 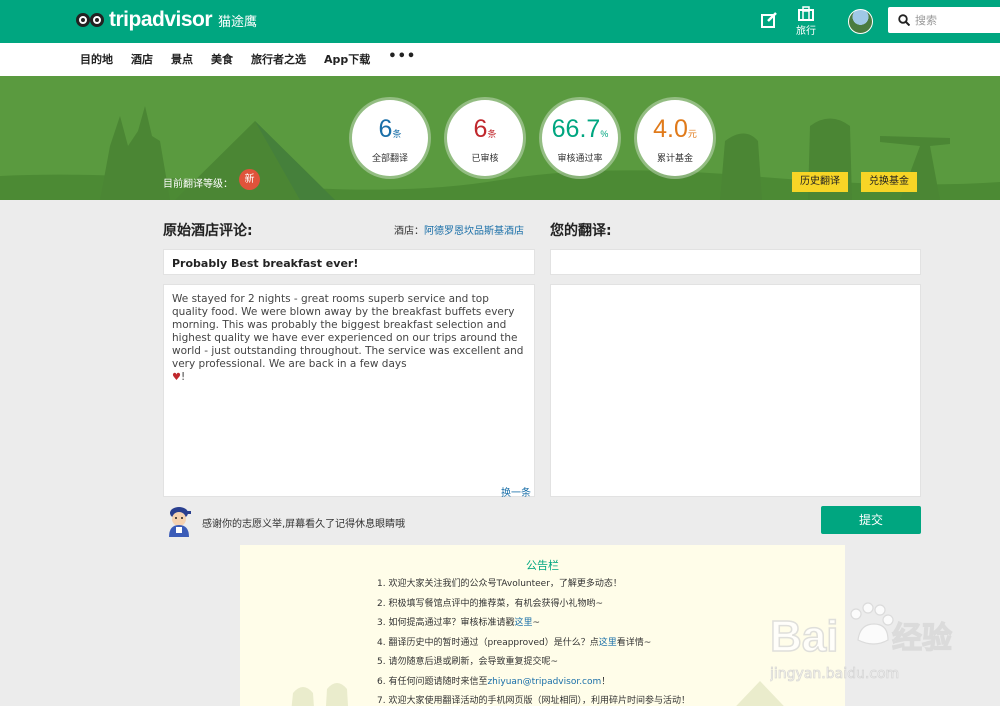 I want to click on stat-fund-unit: 元, so click(x=692, y=134).